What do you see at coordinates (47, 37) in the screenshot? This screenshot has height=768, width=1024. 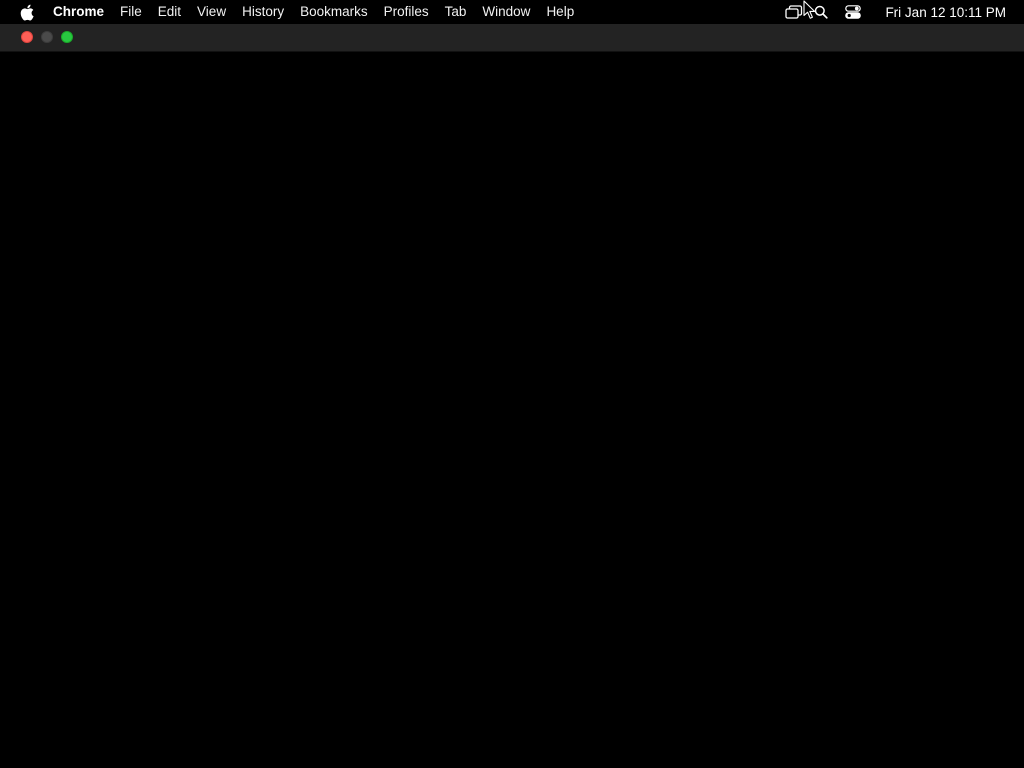 I see `window-minimize-button` at bounding box center [47, 37].